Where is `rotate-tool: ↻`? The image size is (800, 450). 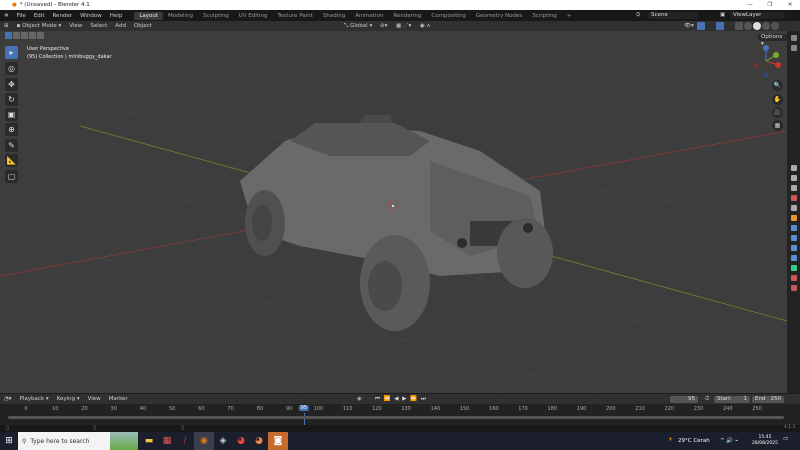
rotate-tool: ↻ is located at coordinates (11, 99).